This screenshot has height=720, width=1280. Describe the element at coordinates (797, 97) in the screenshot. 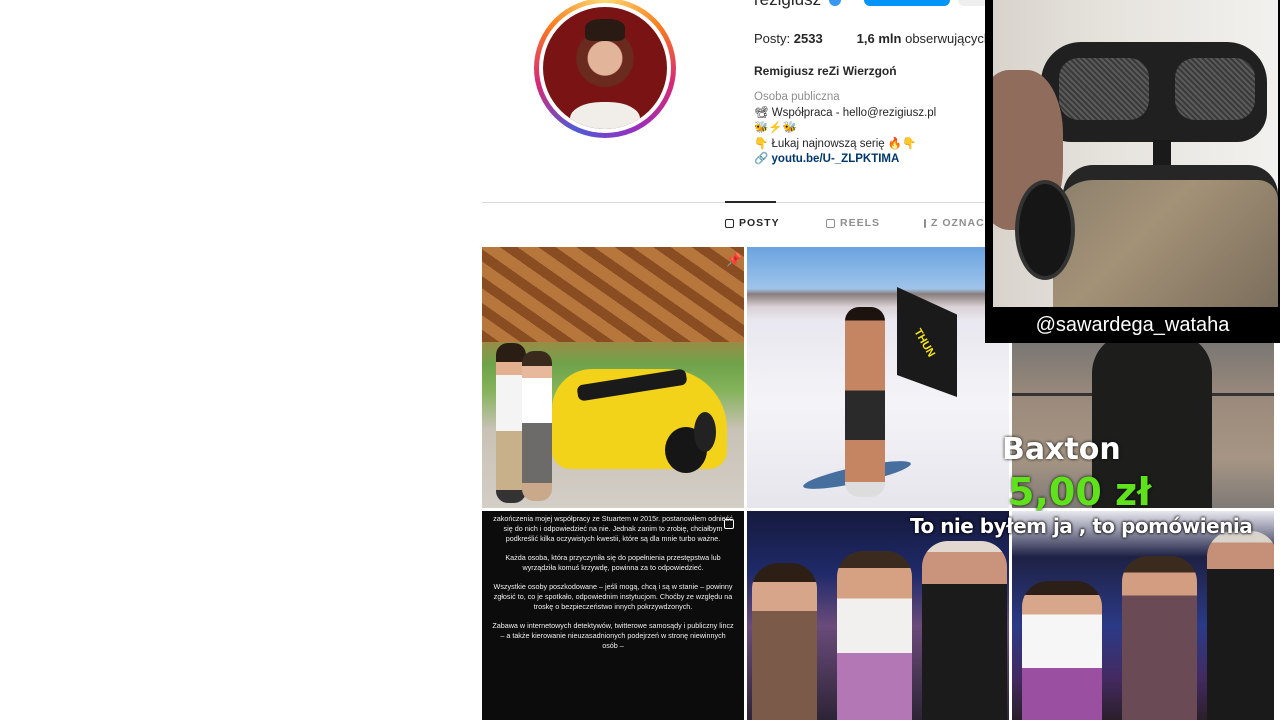

I see `bio-category: Osoba publiczna` at that location.